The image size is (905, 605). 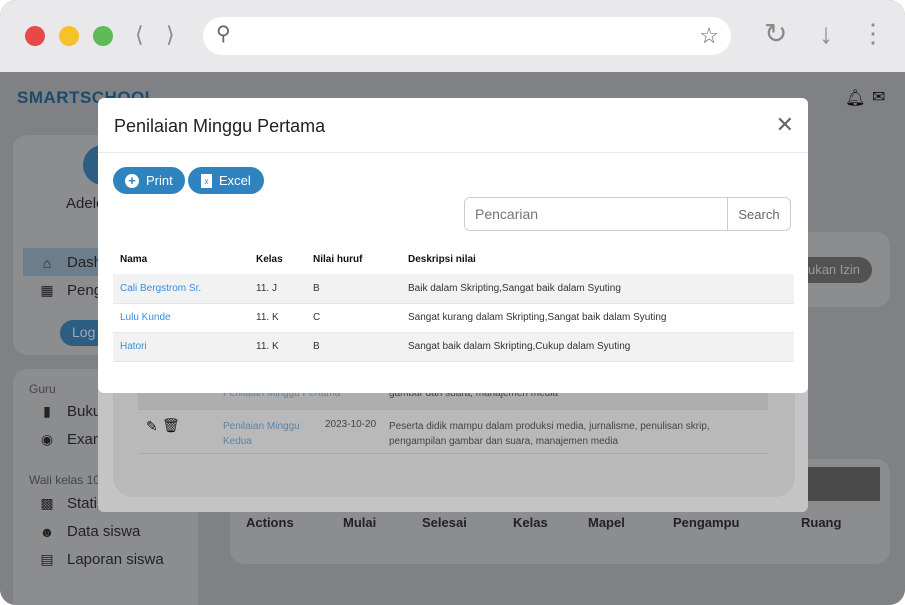 I want to click on nilai-cell: C, so click(x=353, y=318).